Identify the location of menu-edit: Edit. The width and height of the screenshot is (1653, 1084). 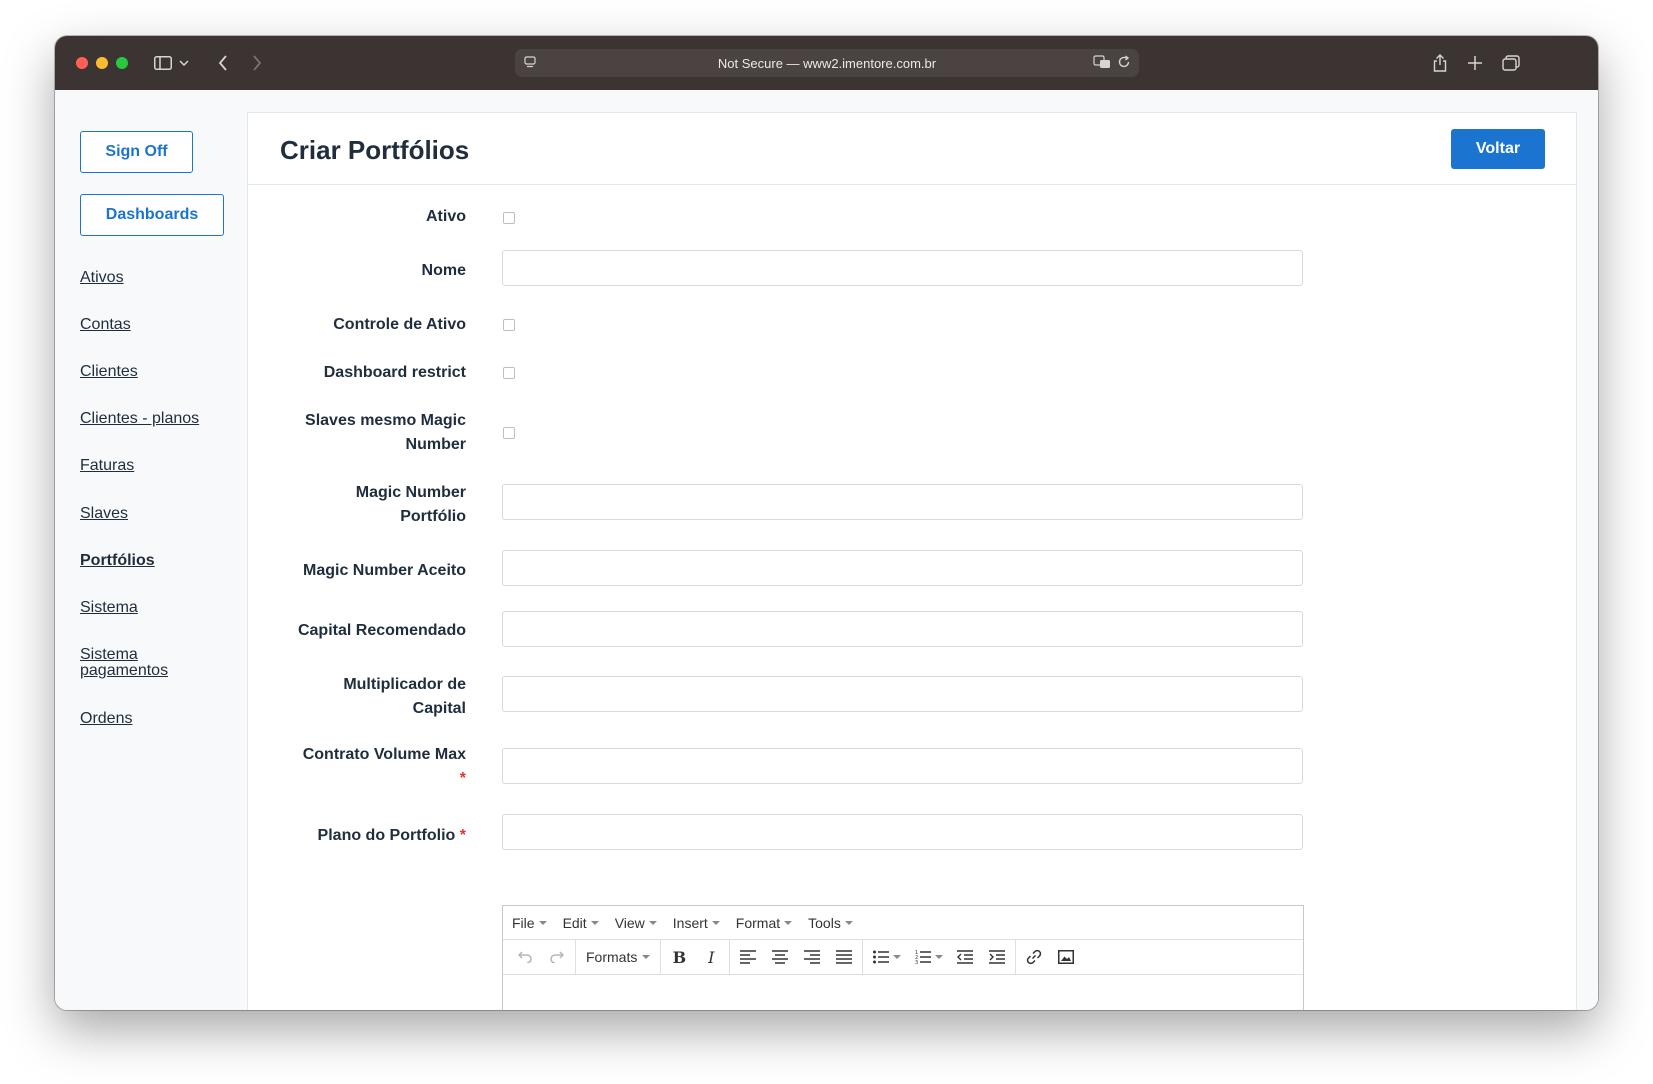
(581, 923).